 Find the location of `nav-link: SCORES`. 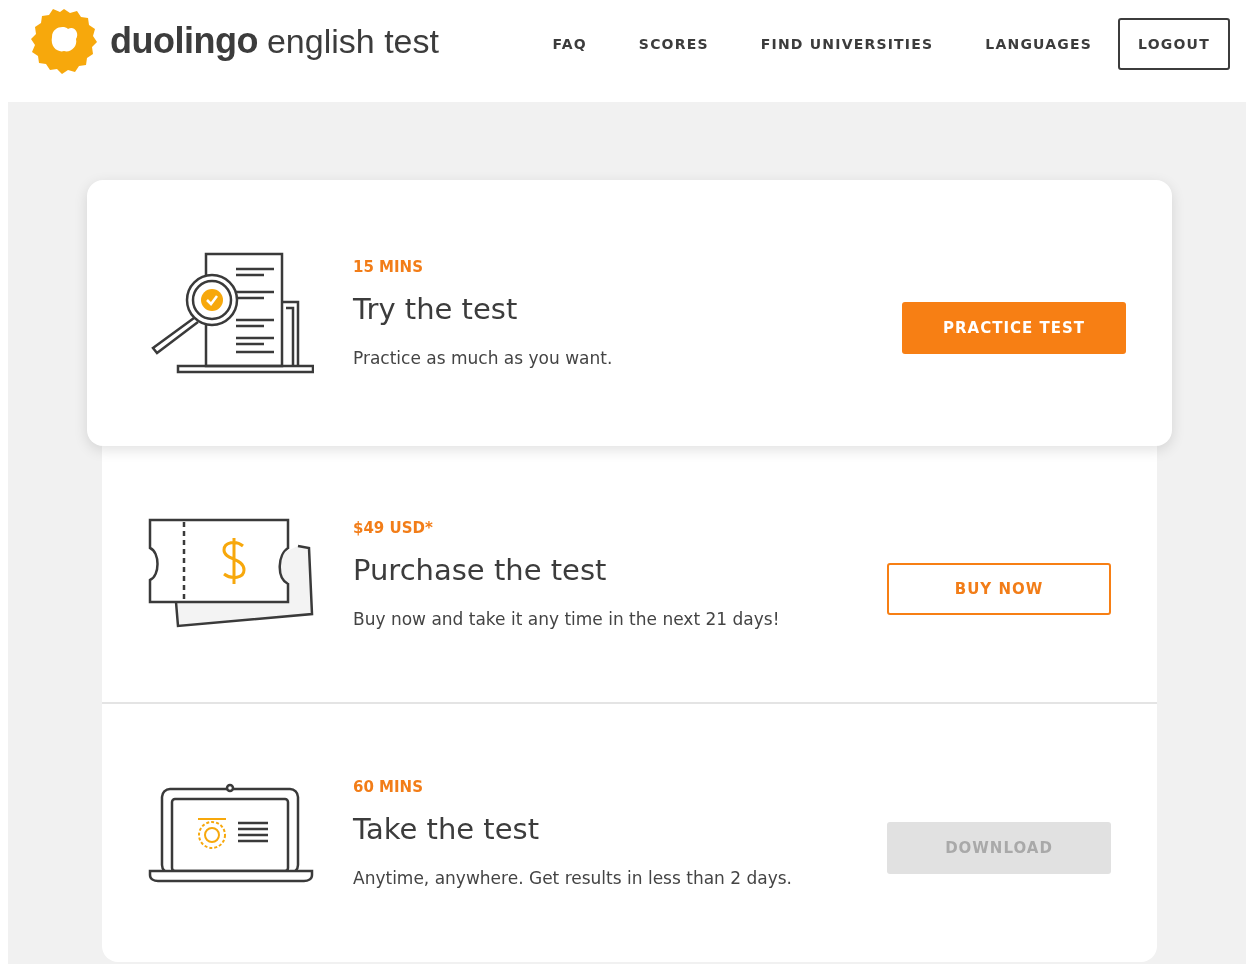

nav-link: SCORES is located at coordinates (673, 44).